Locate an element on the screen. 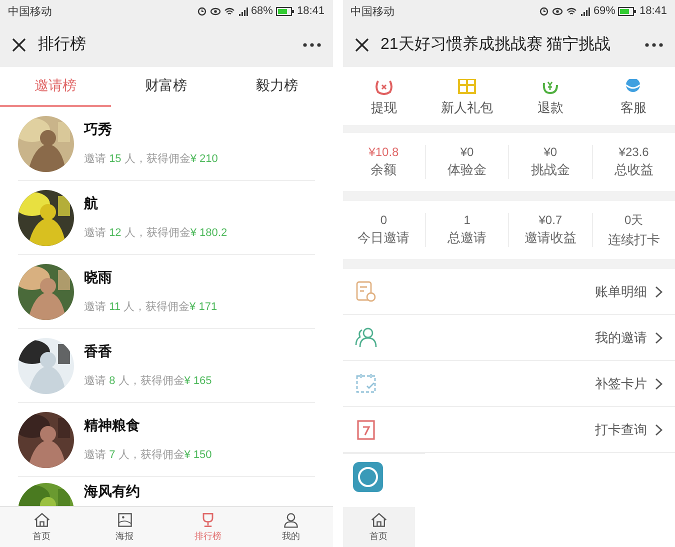 The height and width of the screenshot is (547, 675). stat-value: 1 is located at coordinates (467, 220).